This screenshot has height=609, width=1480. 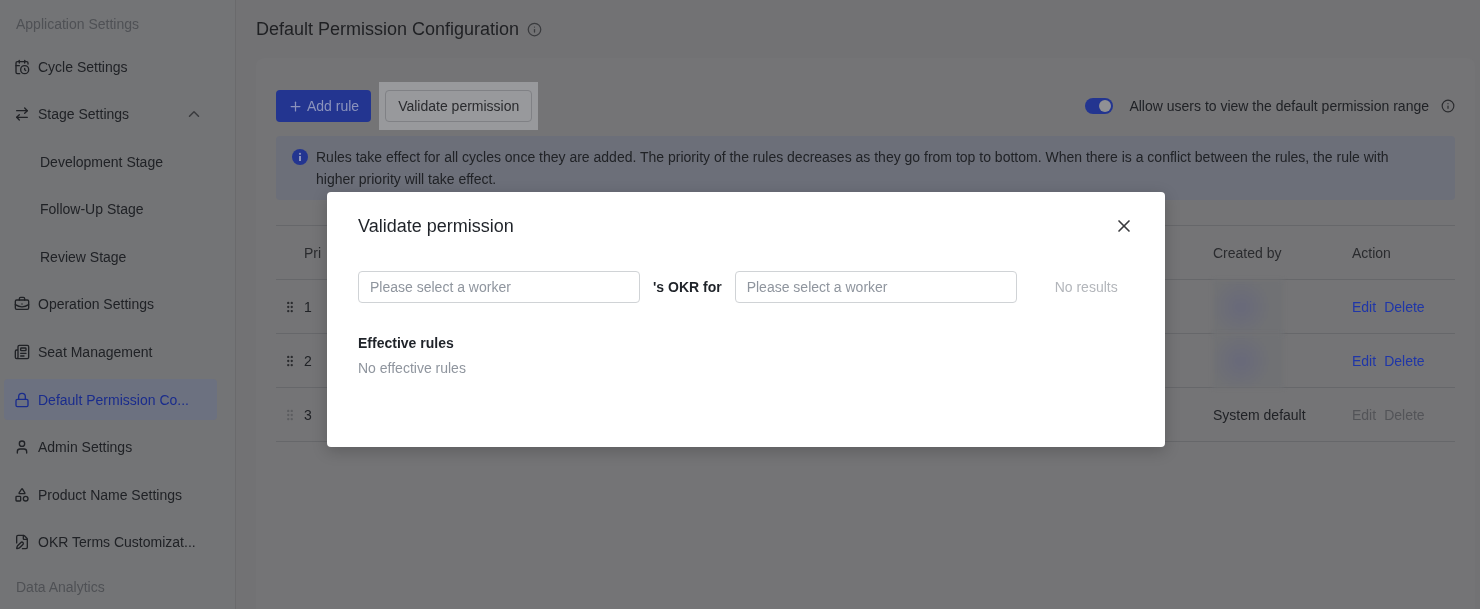 I want to click on document-icon, so click(x=22, y=352).